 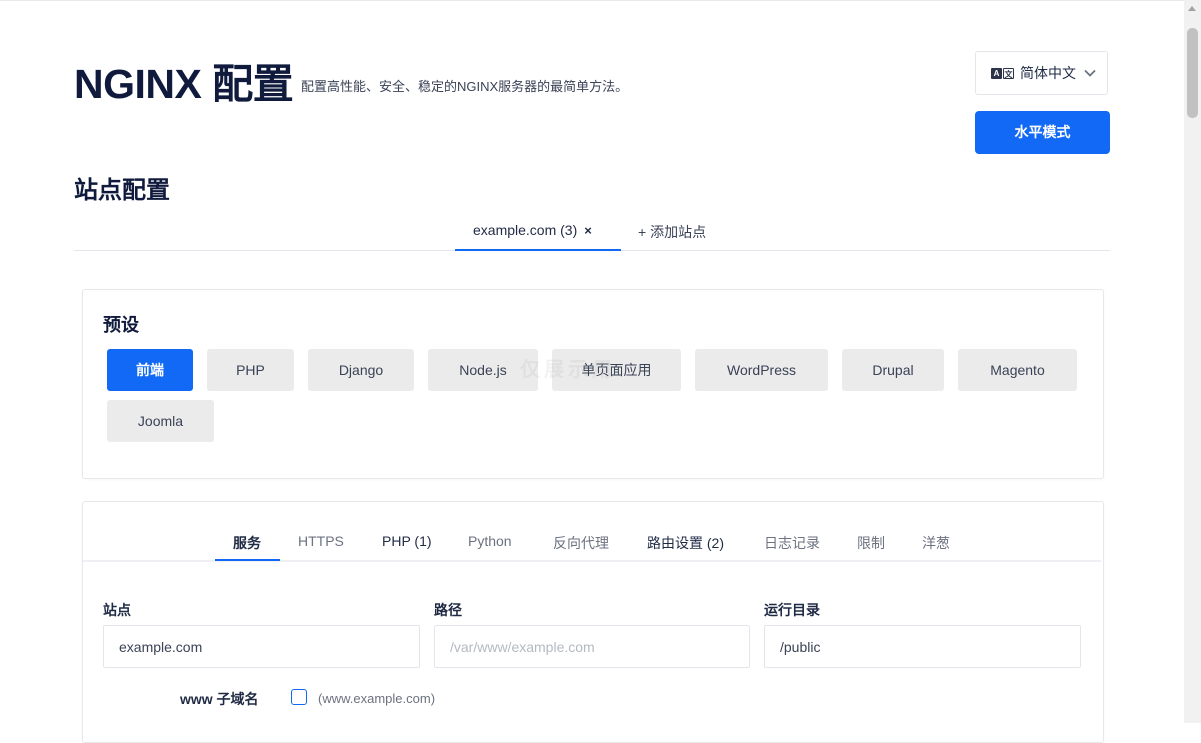 What do you see at coordinates (685, 543) in the screenshot?
I see `tab-routing: 路由设置 (2)` at bounding box center [685, 543].